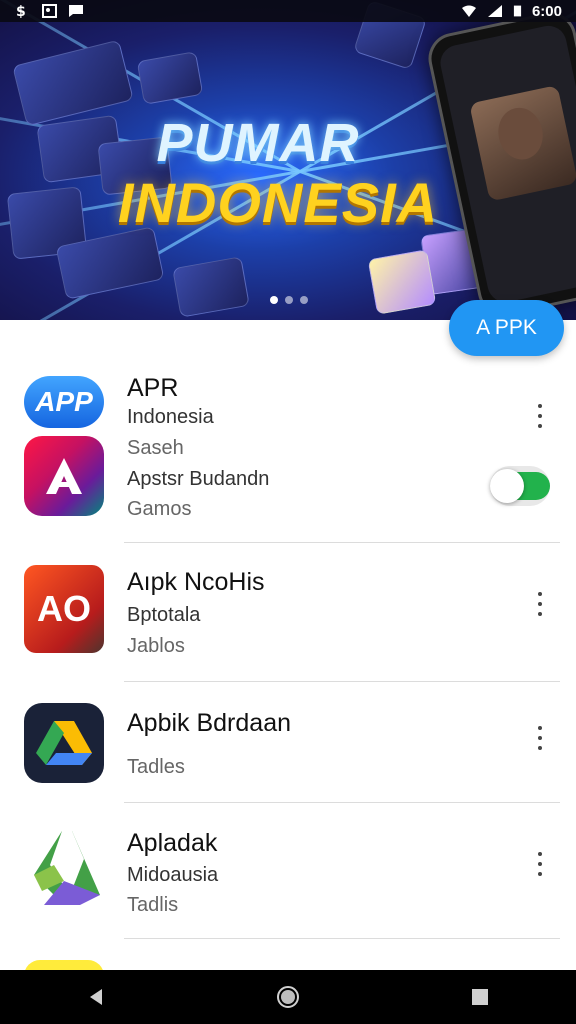 The image size is (576, 1024). I want to click on back-icon, so click(96, 997).